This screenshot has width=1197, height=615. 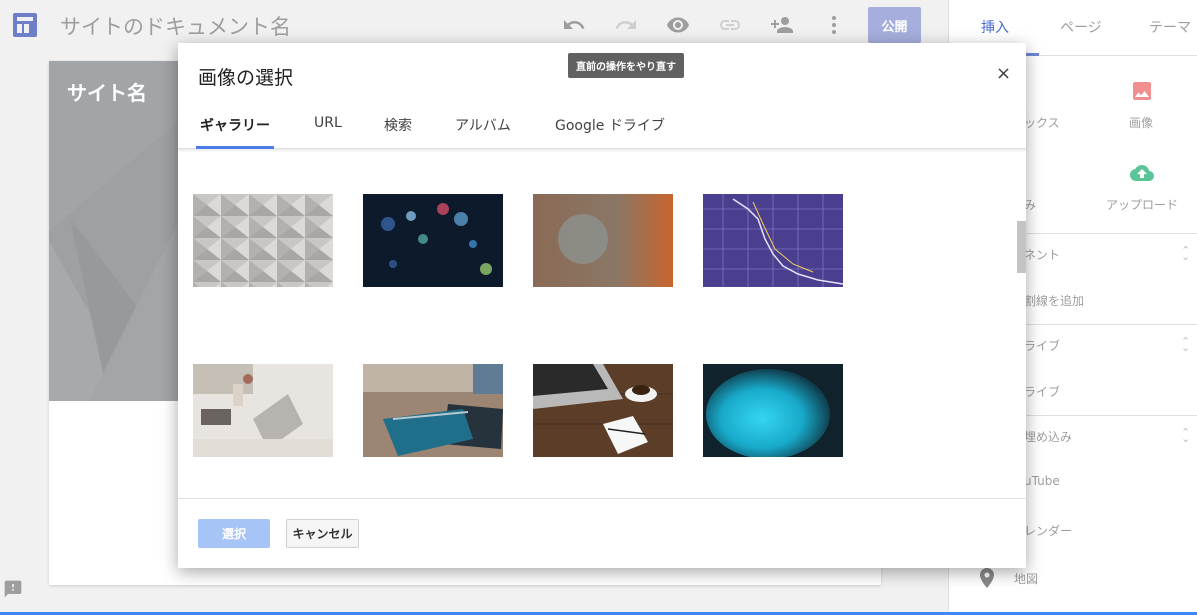 What do you see at coordinates (433, 410) in the screenshot?
I see `gallery-image-tablet-notebook` at bounding box center [433, 410].